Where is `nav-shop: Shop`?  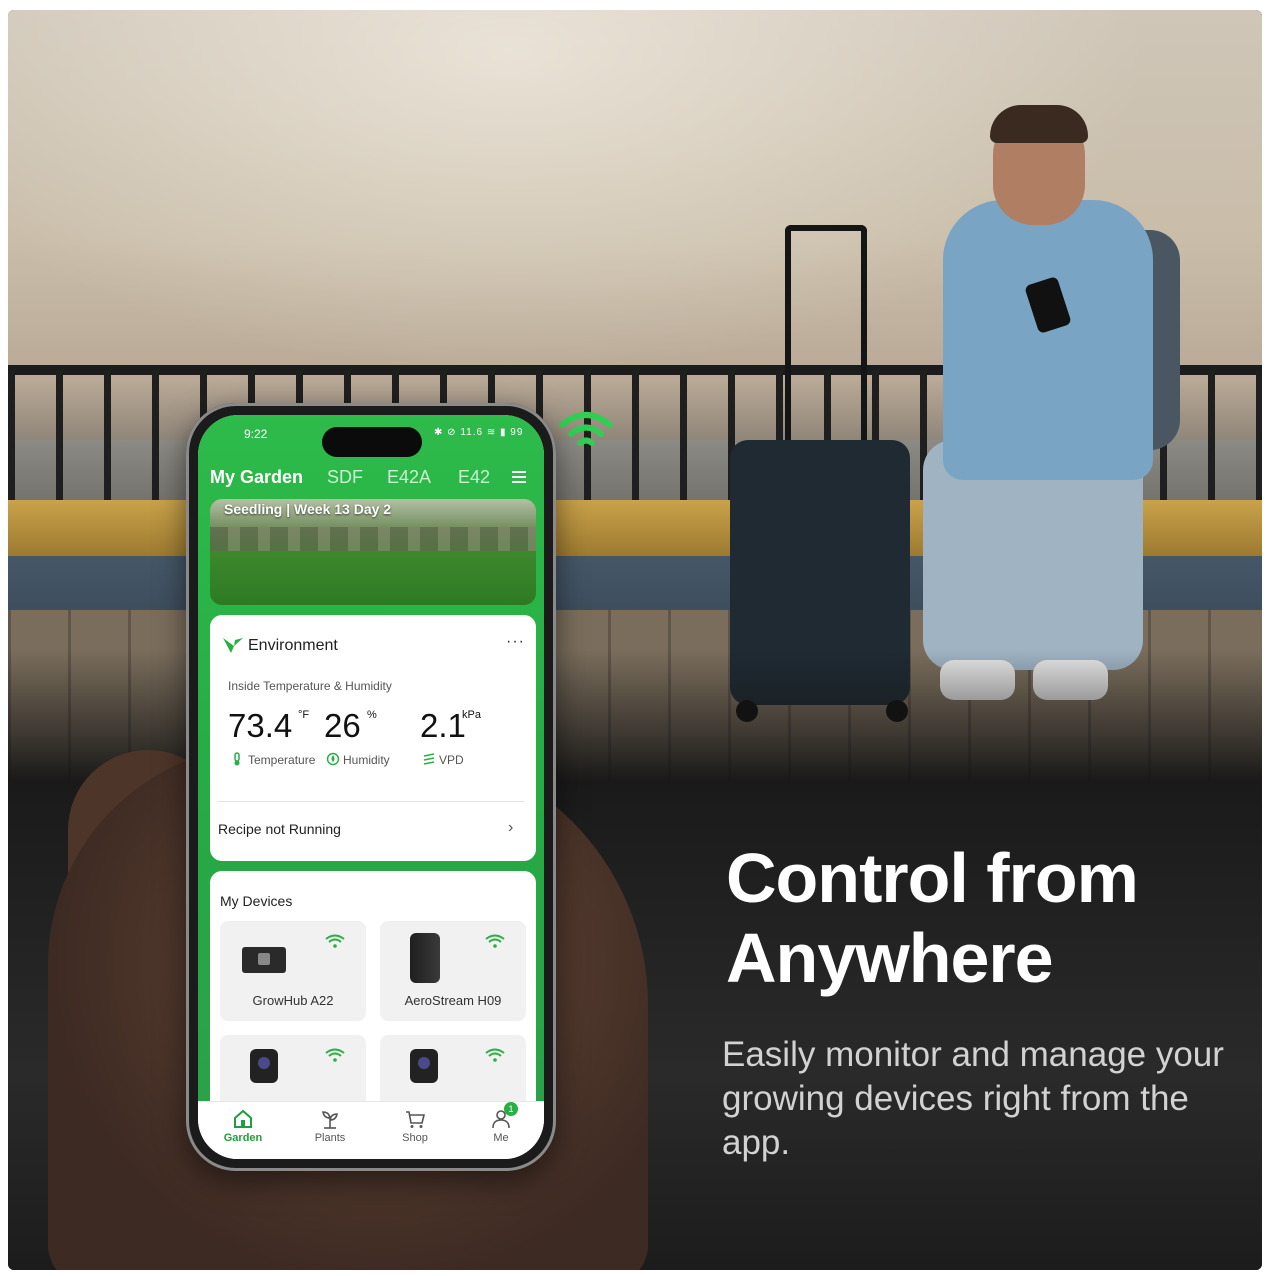
nav-shop: Shop is located at coordinates (415, 1126).